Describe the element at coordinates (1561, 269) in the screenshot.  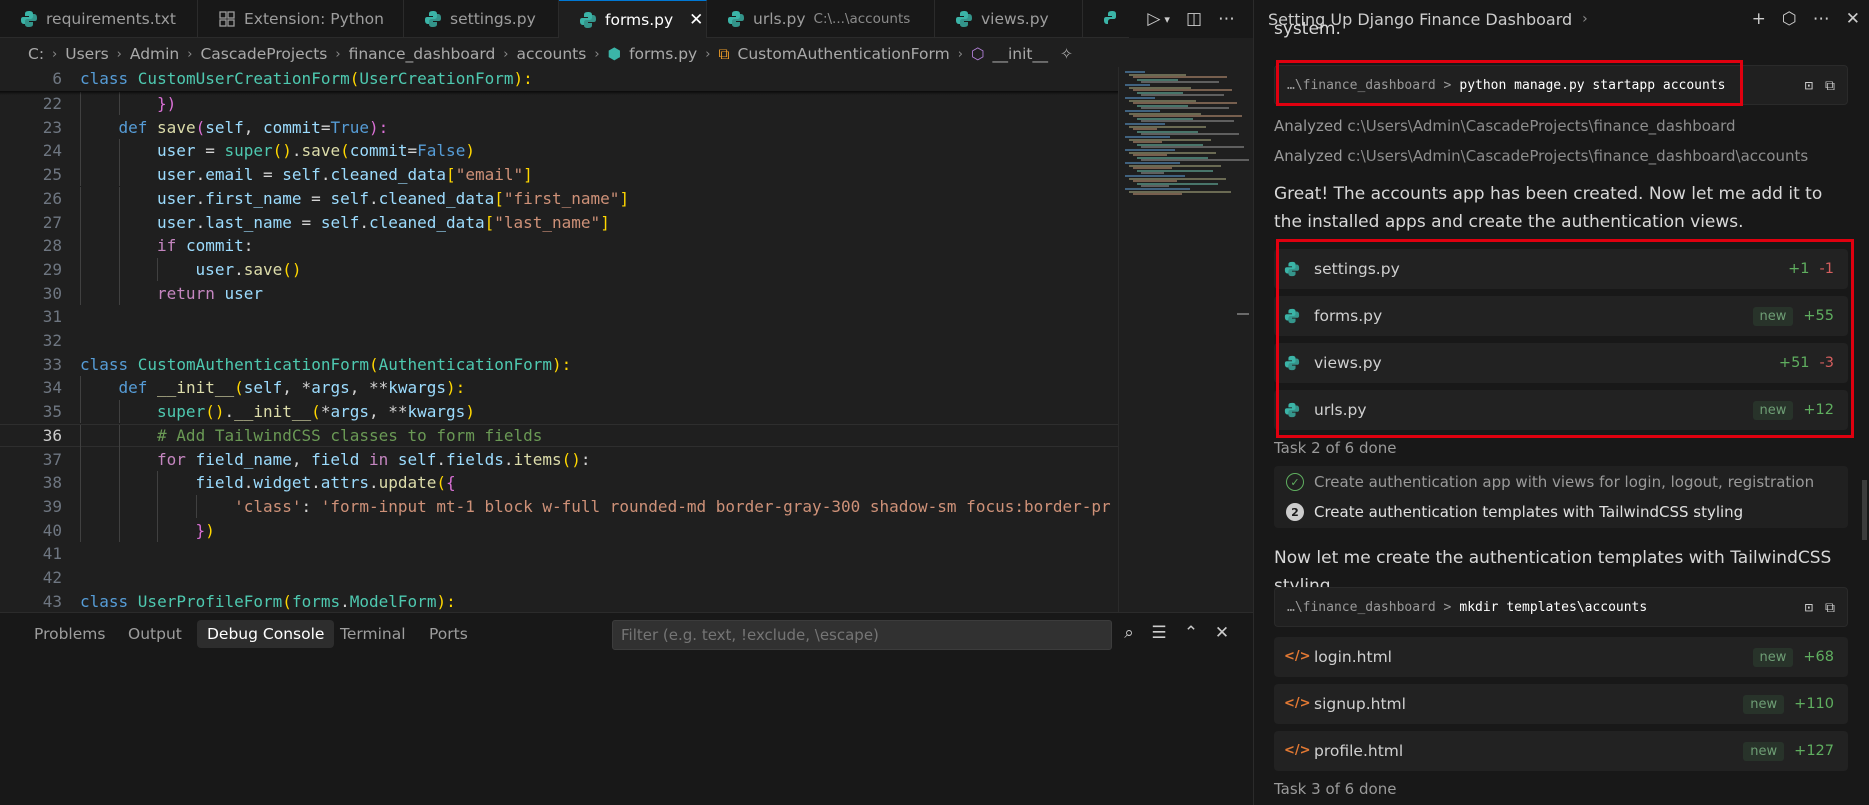
I see `file-change-row: settings.py +1 -1` at that location.